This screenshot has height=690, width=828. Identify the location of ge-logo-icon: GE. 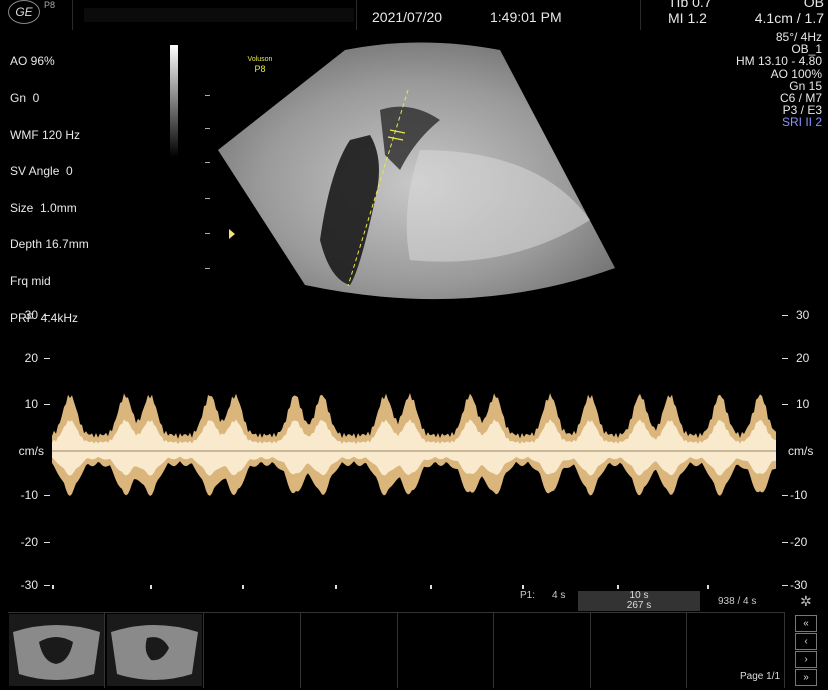
(24, 12).